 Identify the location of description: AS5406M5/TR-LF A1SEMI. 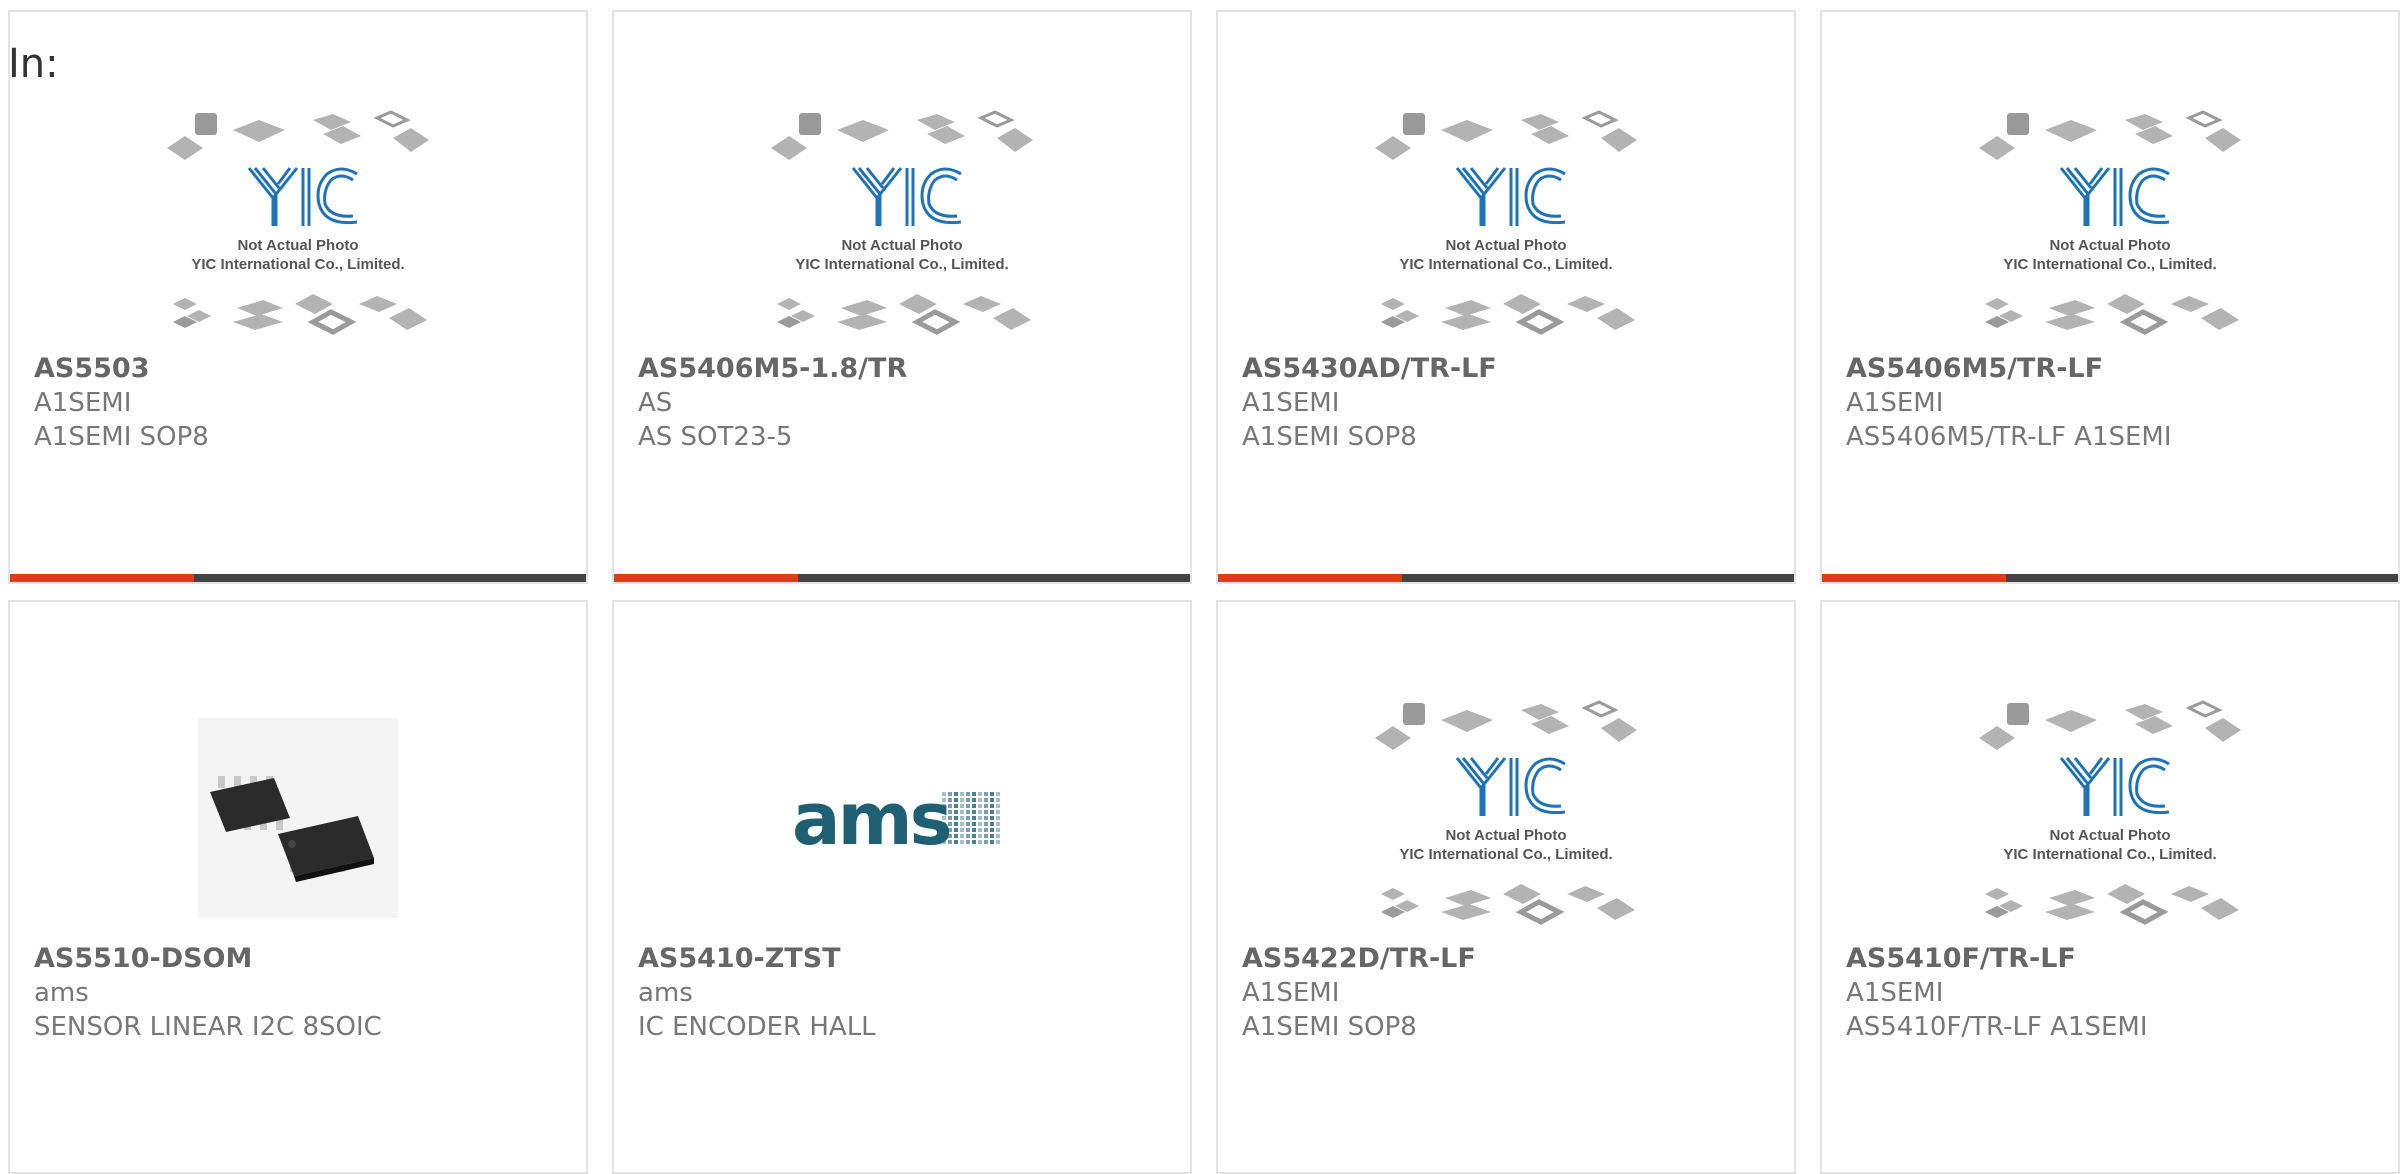
(2009, 437).